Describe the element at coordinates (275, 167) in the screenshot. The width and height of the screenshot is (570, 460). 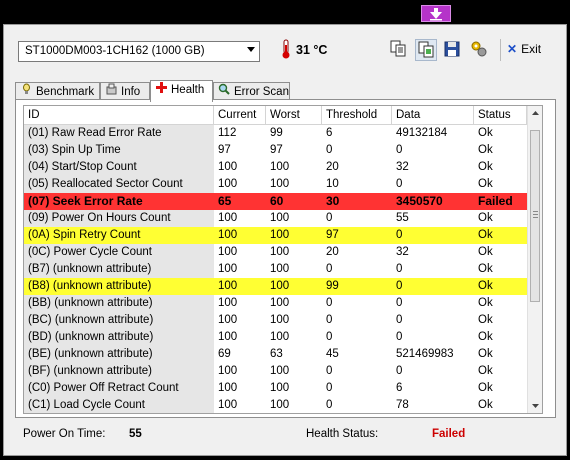
I see `table-row: (04) Start/Stop Count 100 100 20 32 Ok` at that location.